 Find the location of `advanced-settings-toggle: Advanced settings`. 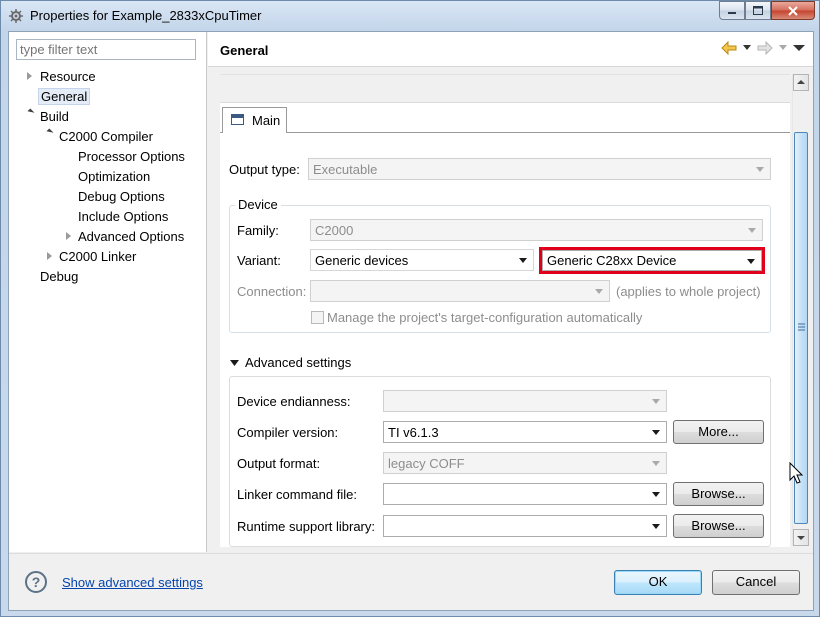

advanced-settings-toggle: Advanced settings is located at coordinates (295, 364).